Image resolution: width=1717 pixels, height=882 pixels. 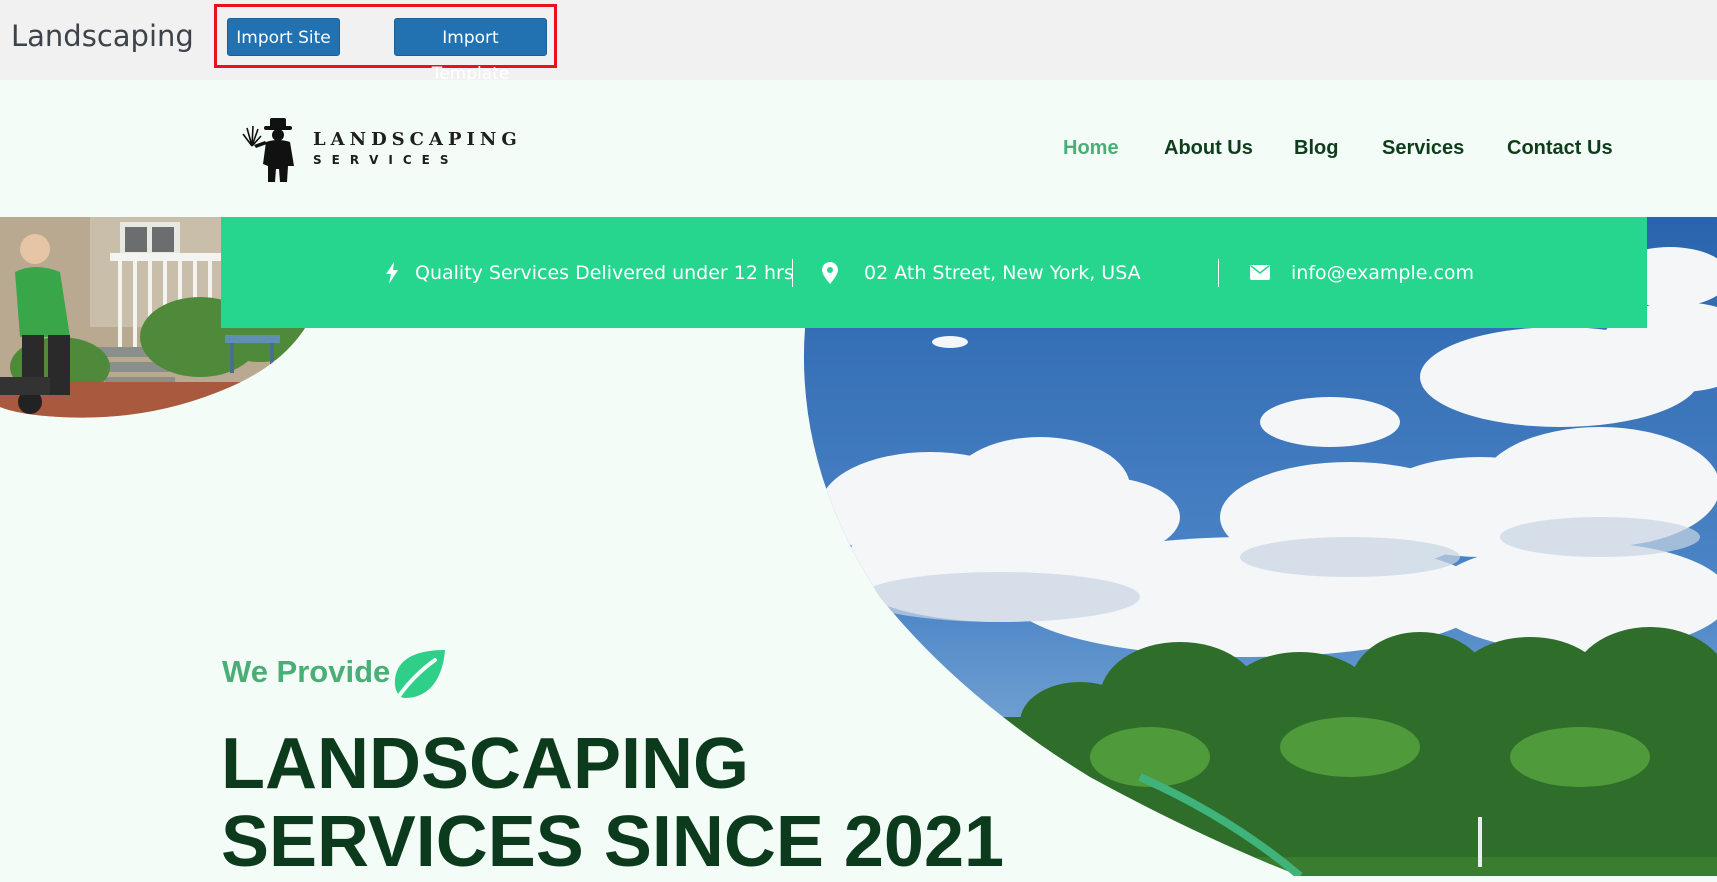 What do you see at coordinates (830, 273) in the screenshot?
I see `map-pin-icon` at bounding box center [830, 273].